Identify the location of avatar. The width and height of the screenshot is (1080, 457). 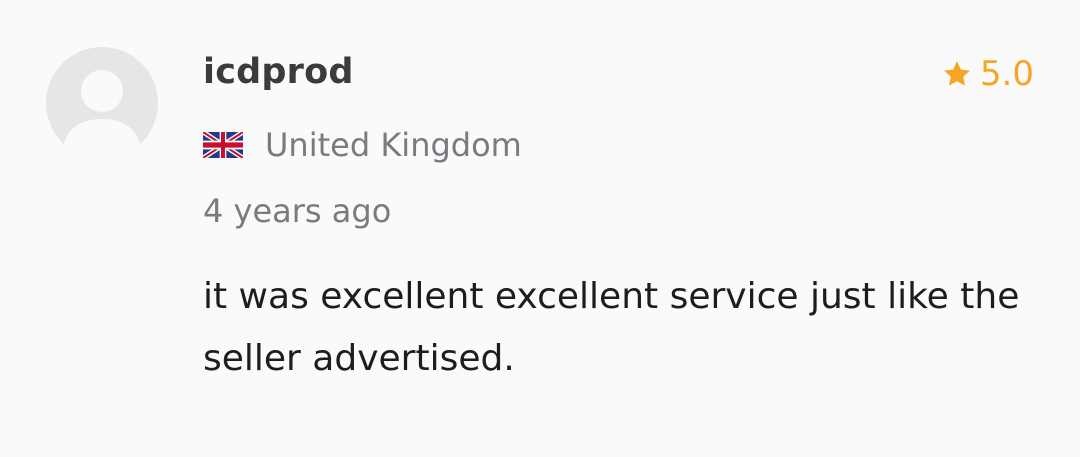
(102, 103).